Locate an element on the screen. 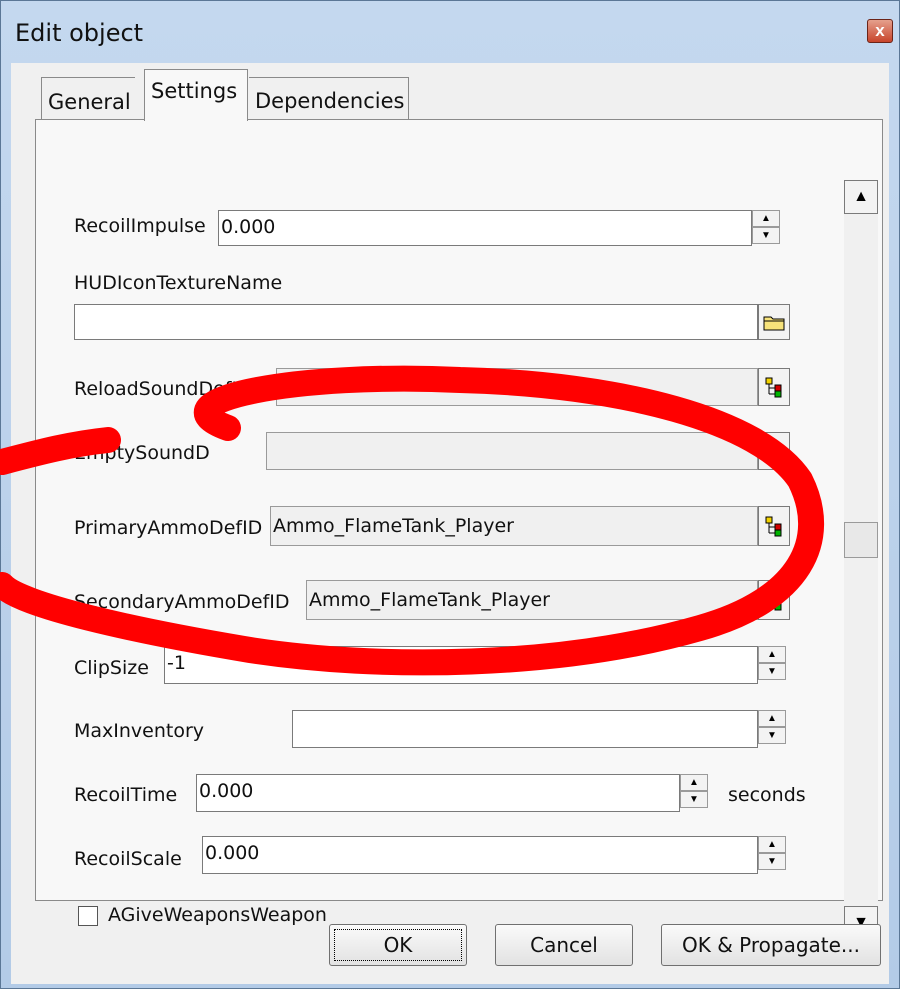 The height and width of the screenshot is (989, 900). up-arrow-icon: ▲ is located at coordinates (861, 196).